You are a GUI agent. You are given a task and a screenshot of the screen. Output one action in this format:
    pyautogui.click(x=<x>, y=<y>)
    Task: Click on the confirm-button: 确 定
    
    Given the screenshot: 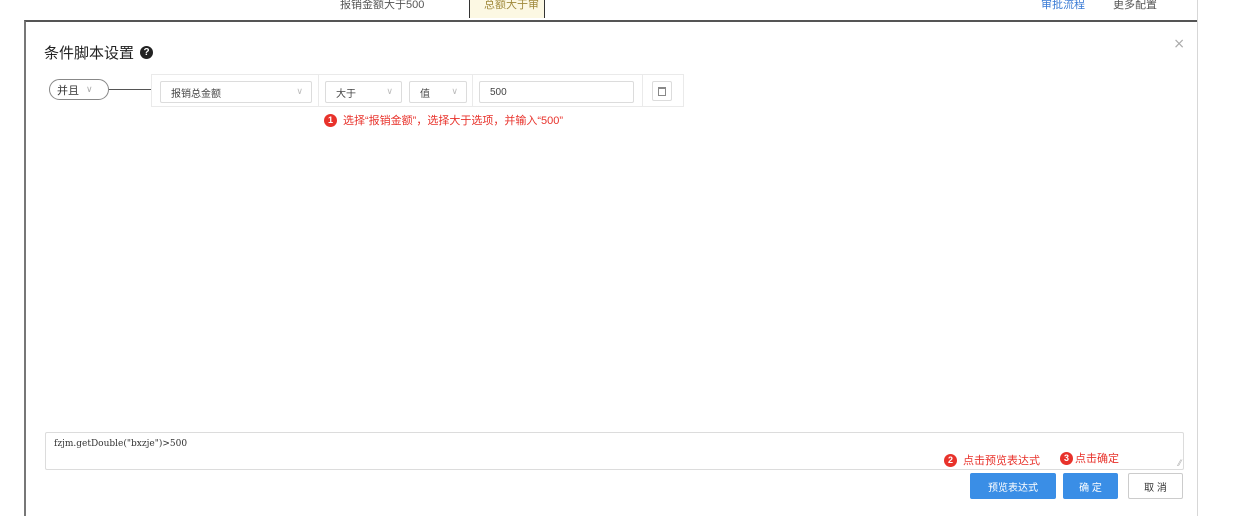 What is the action you would take?
    pyautogui.click(x=1090, y=486)
    